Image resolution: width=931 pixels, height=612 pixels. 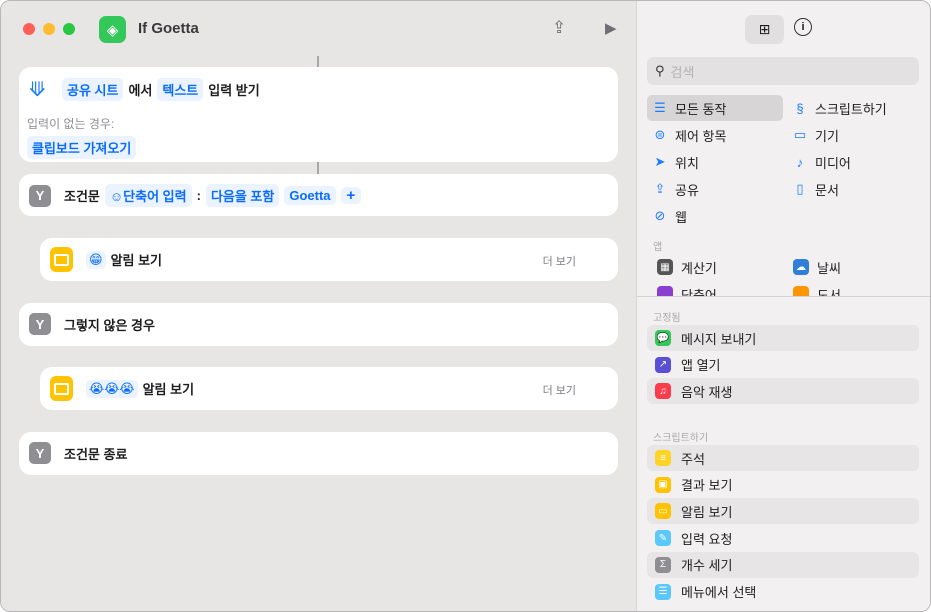 What do you see at coordinates (112, 388) in the screenshot?
I see `message-token: 😭😭😭` at bounding box center [112, 388].